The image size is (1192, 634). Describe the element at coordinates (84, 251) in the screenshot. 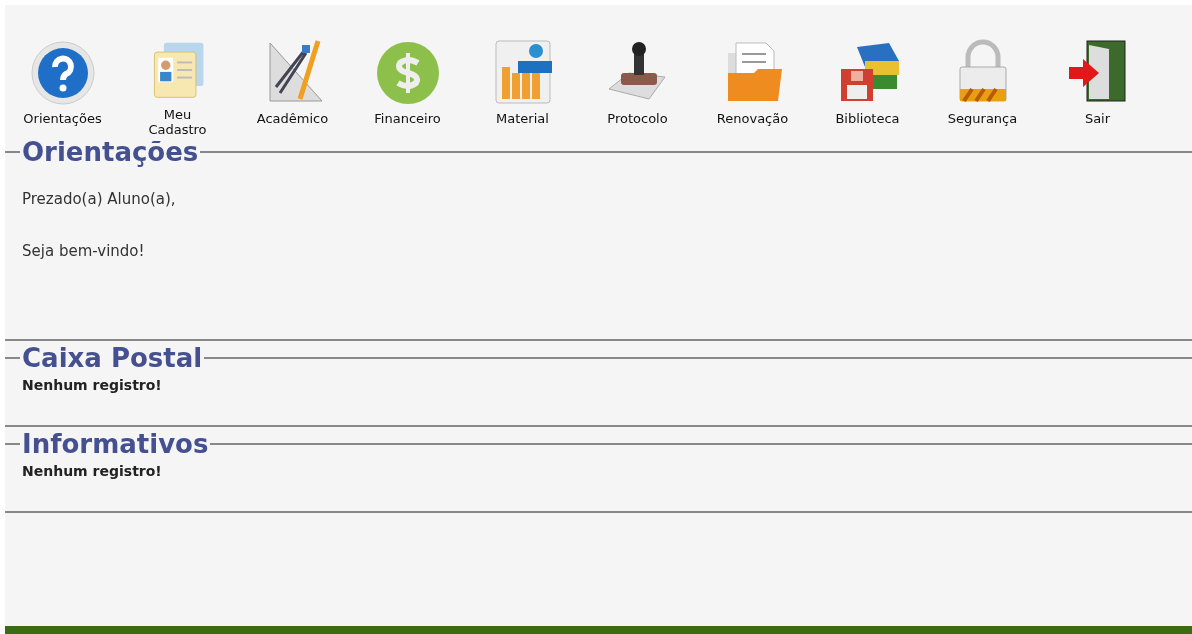

I see `paragraph: Seja bem-vindo!` at that location.